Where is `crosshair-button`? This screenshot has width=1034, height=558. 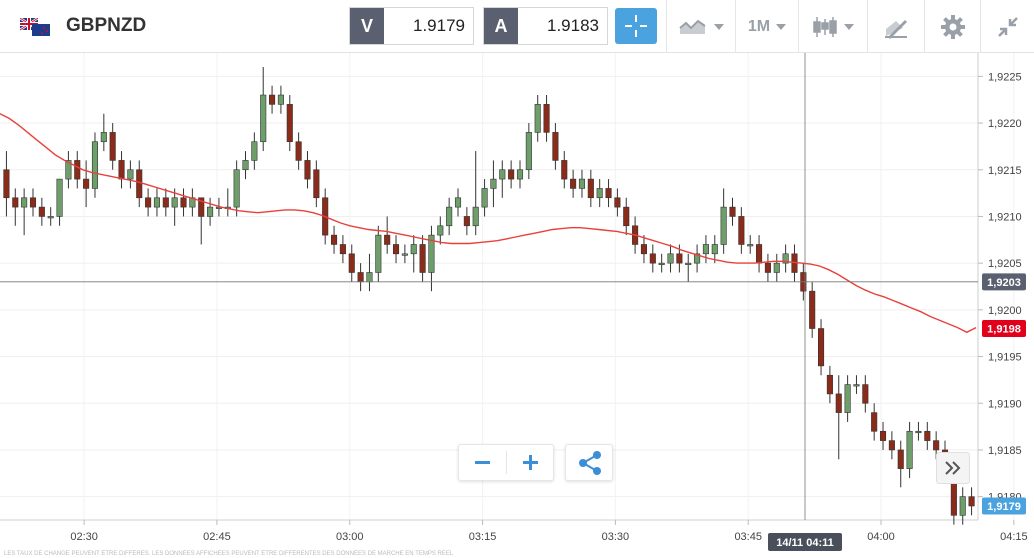
crosshair-button is located at coordinates (636, 26).